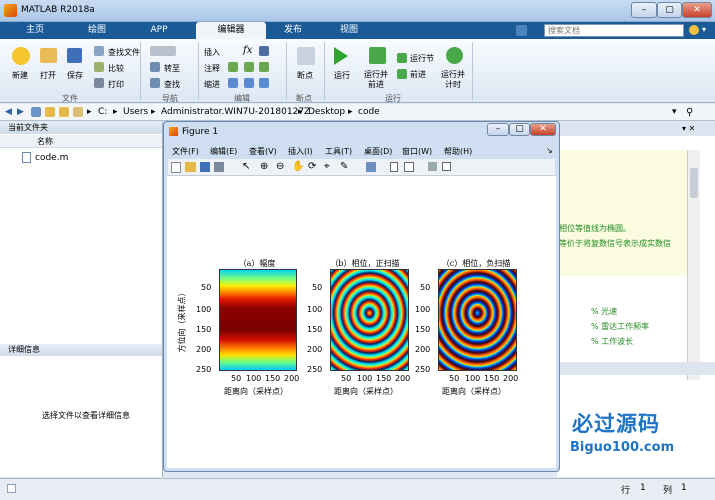 This screenshot has width=715, height=500. Describe the element at coordinates (116, 84) in the screenshot. I see `print-button: 打印` at that location.